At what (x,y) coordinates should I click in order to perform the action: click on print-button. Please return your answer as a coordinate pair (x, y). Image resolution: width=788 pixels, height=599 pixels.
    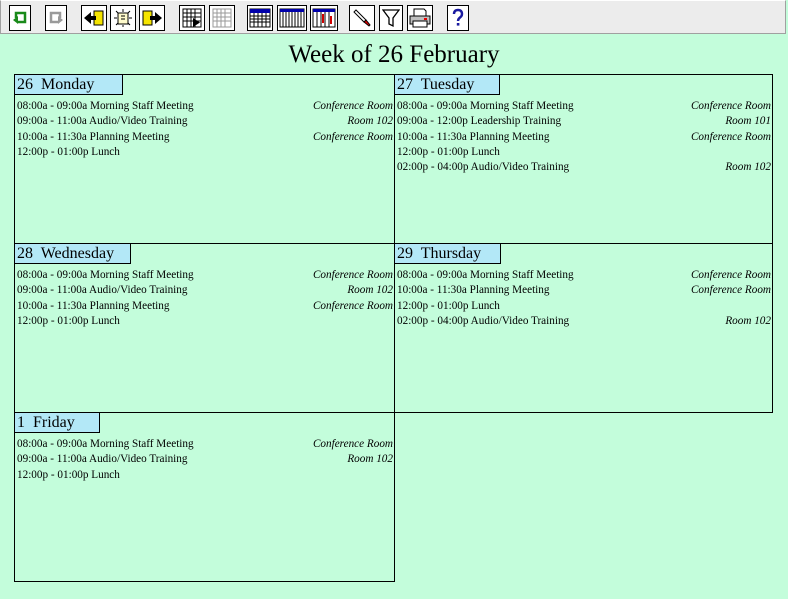
    Looking at the image, I should click on (420, 18).